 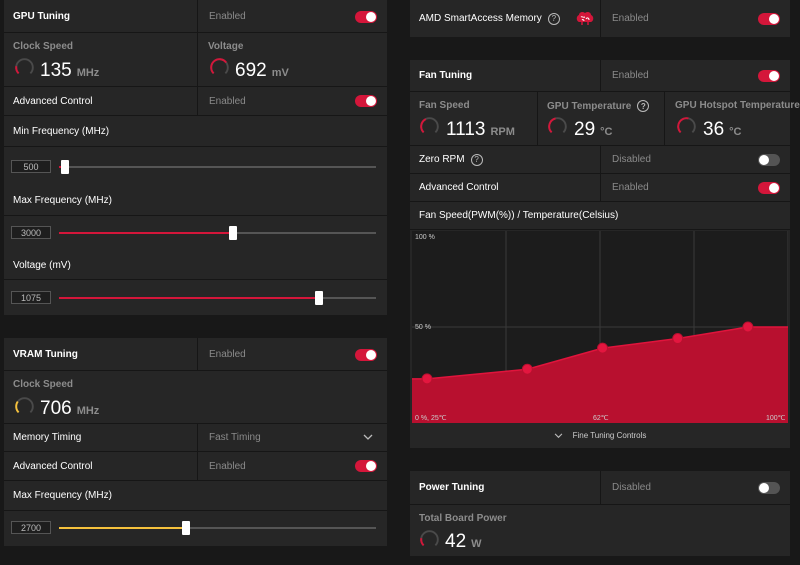 What do you see at coordinates (631, 487) in the screenshot?
I see `power-tuning-status: Disabled` at bounding box center [631, 487].